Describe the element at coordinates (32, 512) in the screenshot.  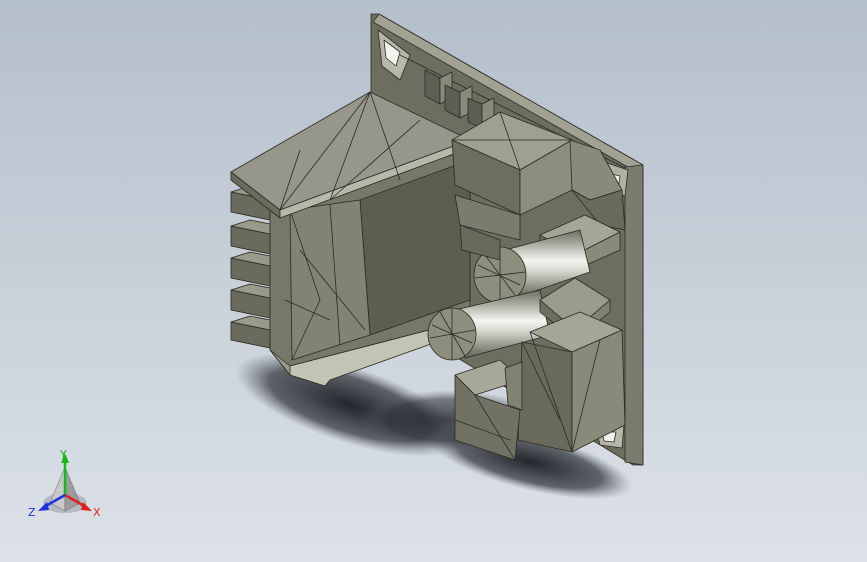
I see `z-axis-label: Z` at that location.